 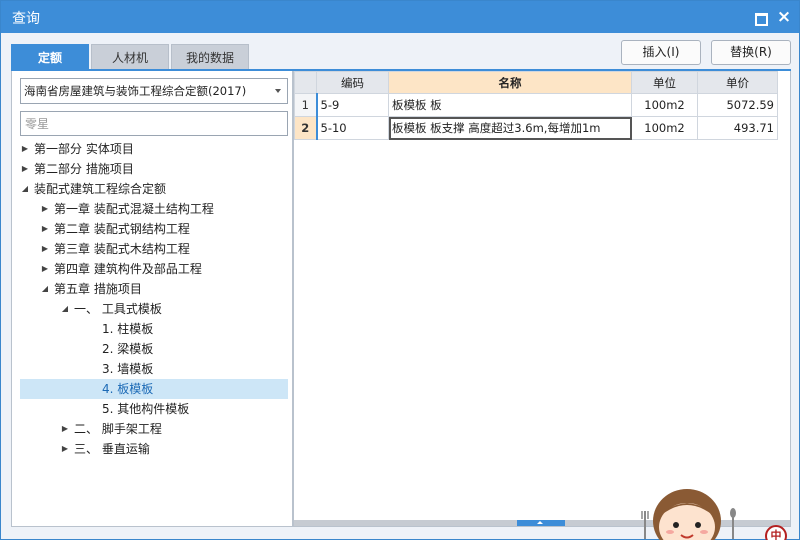 I want to click on library-select-value: 海南省房屋建筑与装饰工程综合定额(2017), so click(x=135, y=91).